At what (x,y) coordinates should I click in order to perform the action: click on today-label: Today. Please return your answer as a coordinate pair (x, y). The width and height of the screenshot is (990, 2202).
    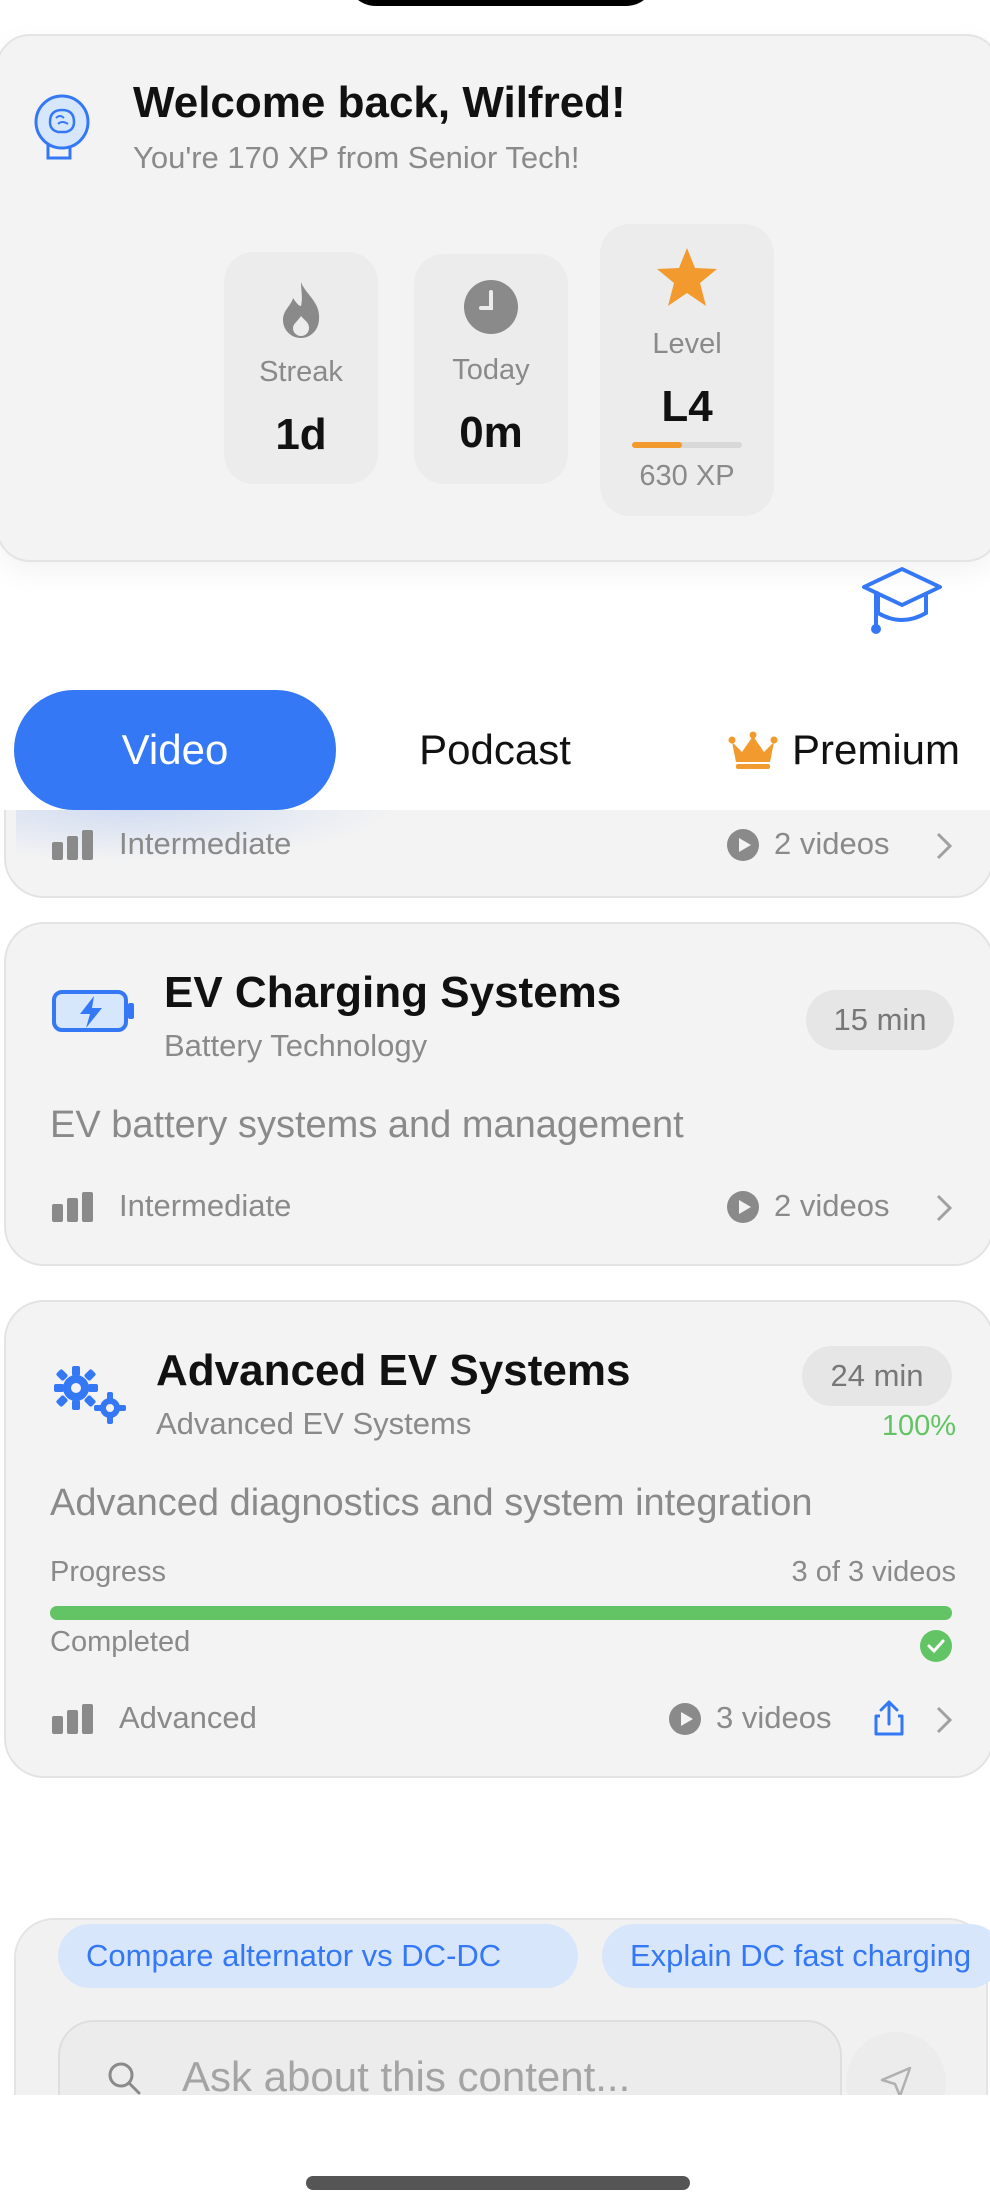
    Looking at the image, I should click on (491, 370).